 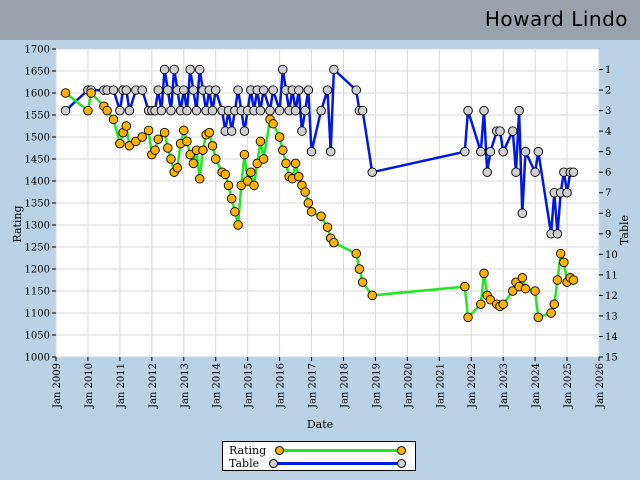 What do you see at coordinates (611, 255) in the screenshot?
I see `y2-tick-label: 10` at bounding box center [611, 255].